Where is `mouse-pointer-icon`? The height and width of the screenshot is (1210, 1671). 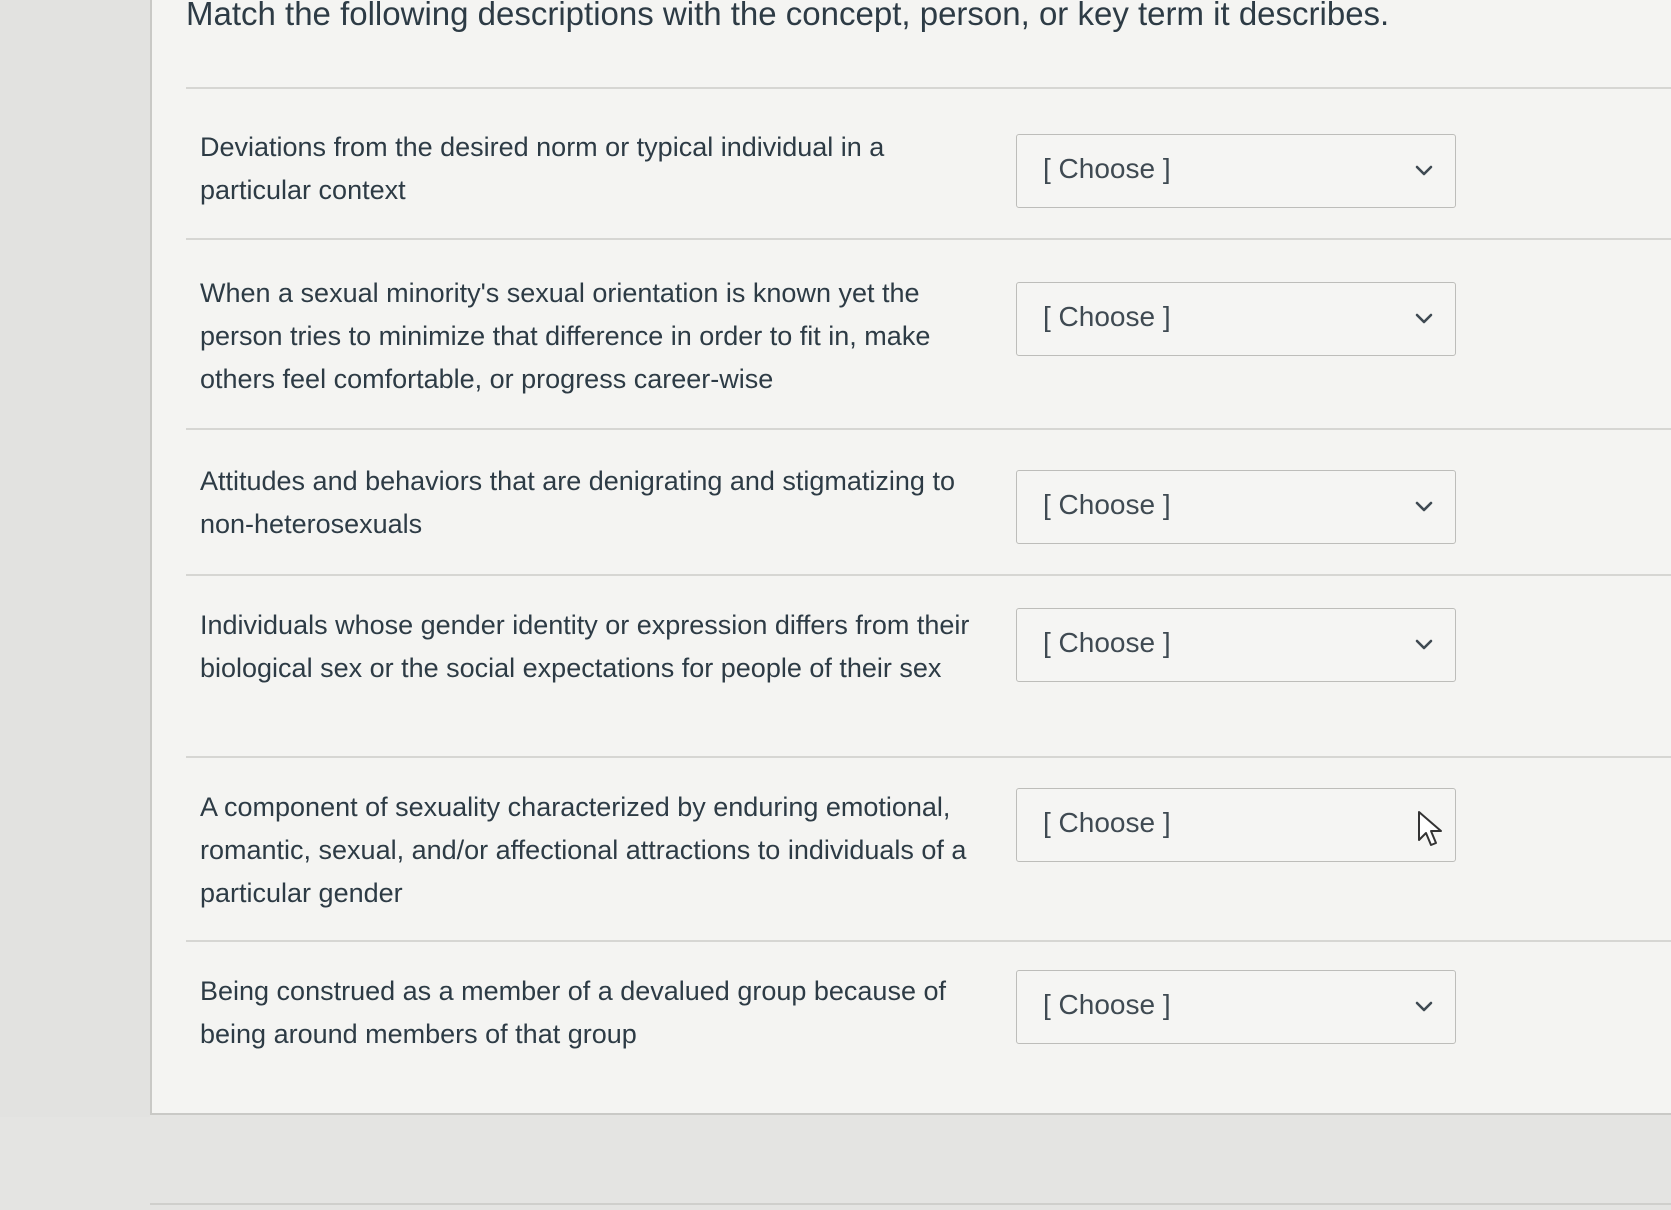 mouse-pointer-icon is located at coordinates (1430, 828).